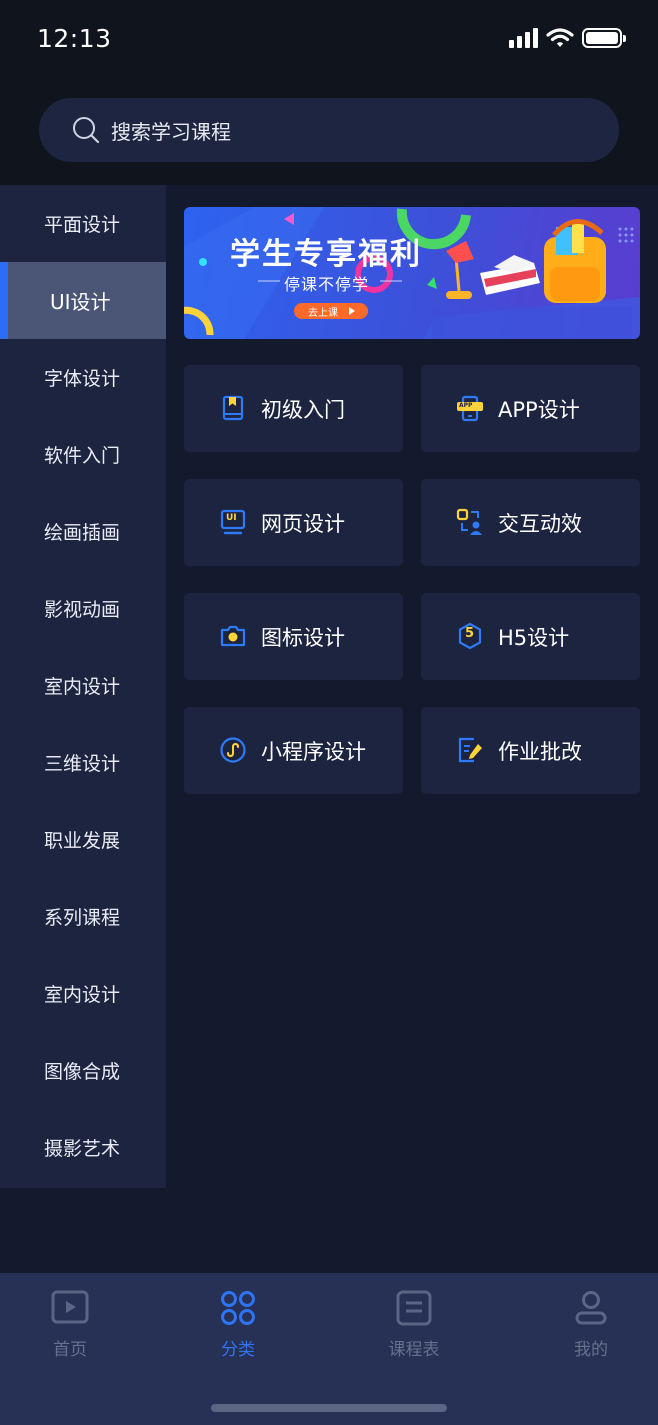 This screenshot has height=1425, width=658. What do you see at coordinates (470, 633) in the screenshot?
I see `h5-badge-text: 5` at bounding box center [470, 633].